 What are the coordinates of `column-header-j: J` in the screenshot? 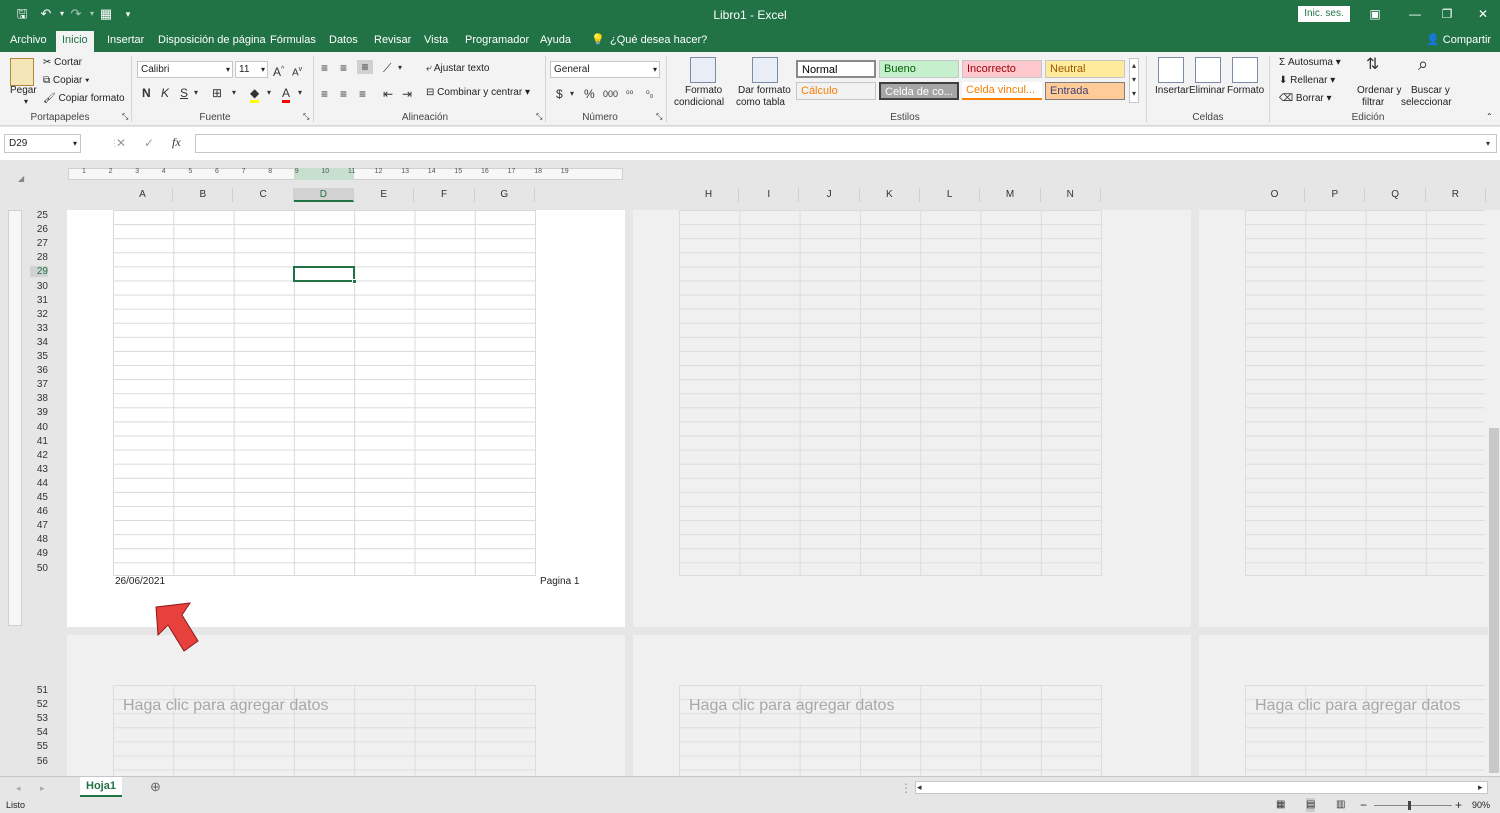 It's located at (830, 195).